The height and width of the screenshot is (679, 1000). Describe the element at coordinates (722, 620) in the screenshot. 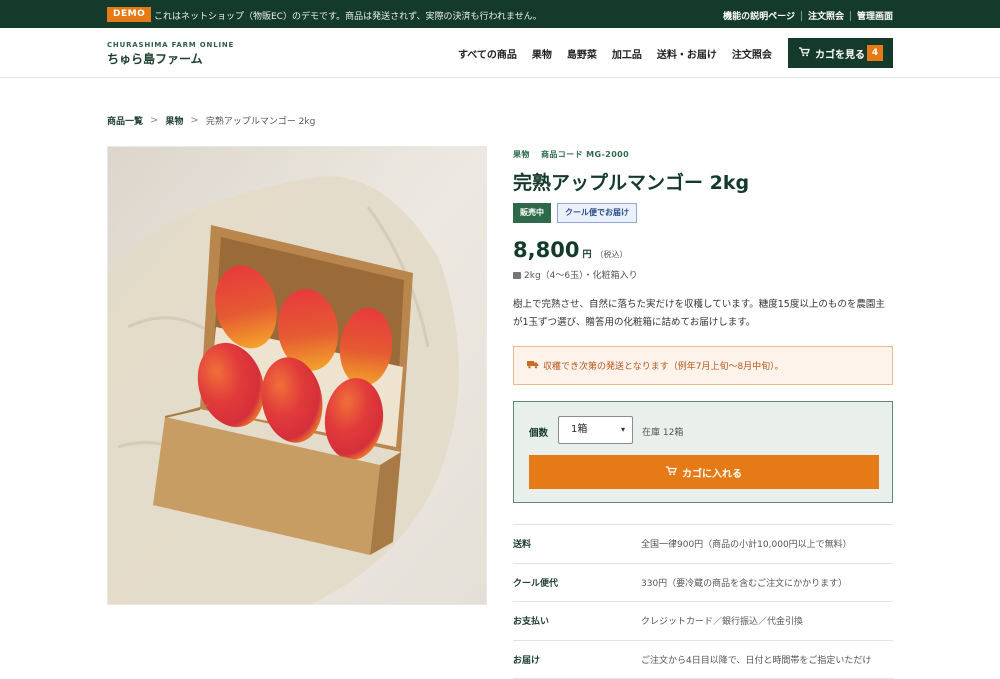

I see `info-value: クレジットカード／銀行振込／代金引換` at that location.